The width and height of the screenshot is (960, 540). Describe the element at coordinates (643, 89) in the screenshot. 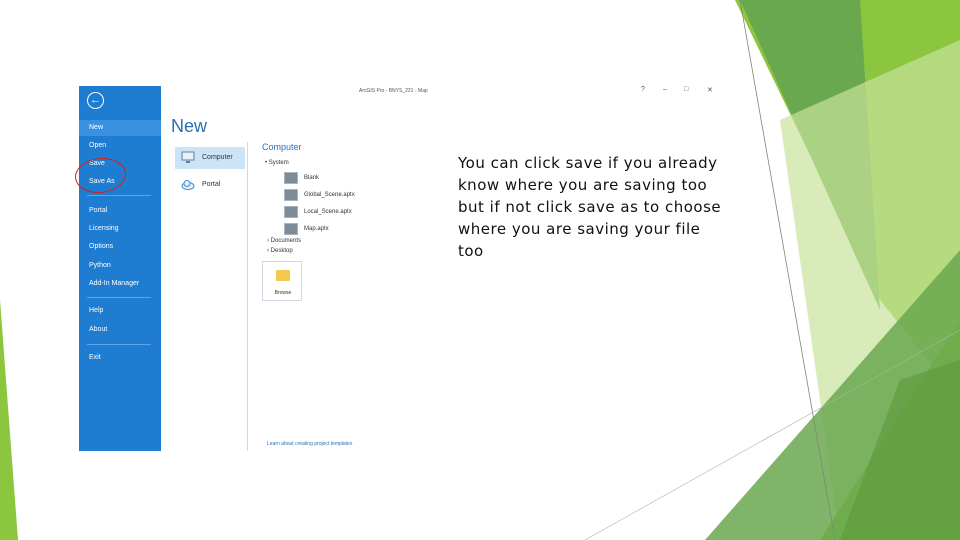

I see `help-icon: ?` at that location.